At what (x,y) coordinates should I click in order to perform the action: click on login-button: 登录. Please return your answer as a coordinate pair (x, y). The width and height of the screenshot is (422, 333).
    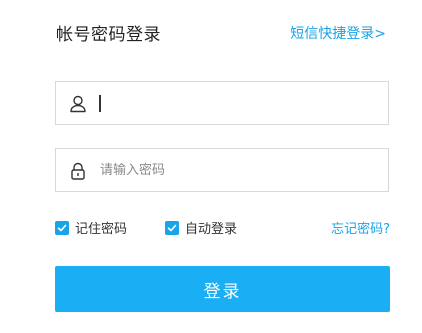
    Looking at the image, I should click on (222, 289).